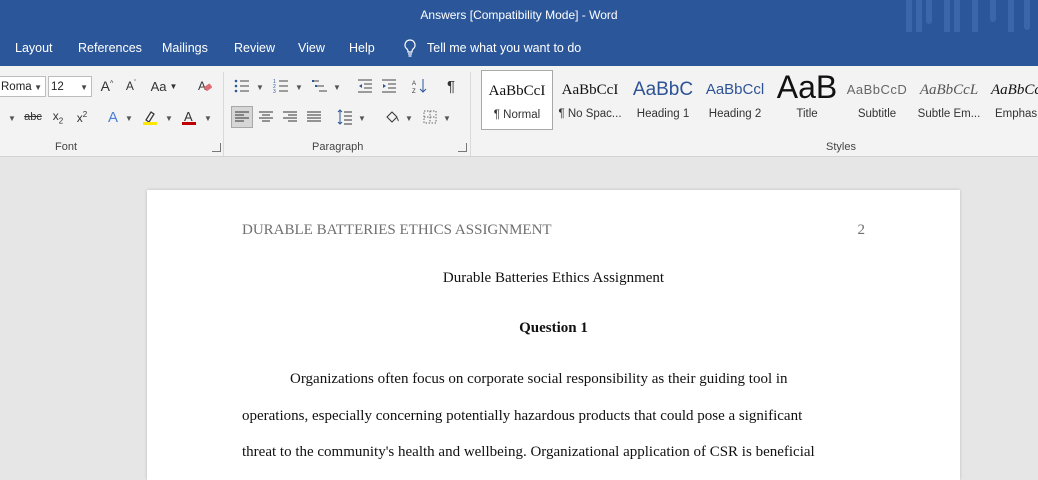 This screenshot has height=480, width=1038. I want to click on align-left-icon, so click(242, 117).